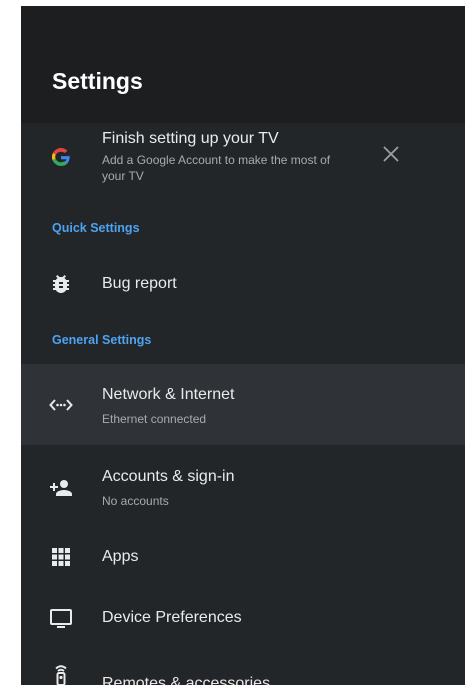  Describe the element at coordinates (168, 476) in the screenshot. I see `accounts-signin-label: Accounts & sign-in` at that location.